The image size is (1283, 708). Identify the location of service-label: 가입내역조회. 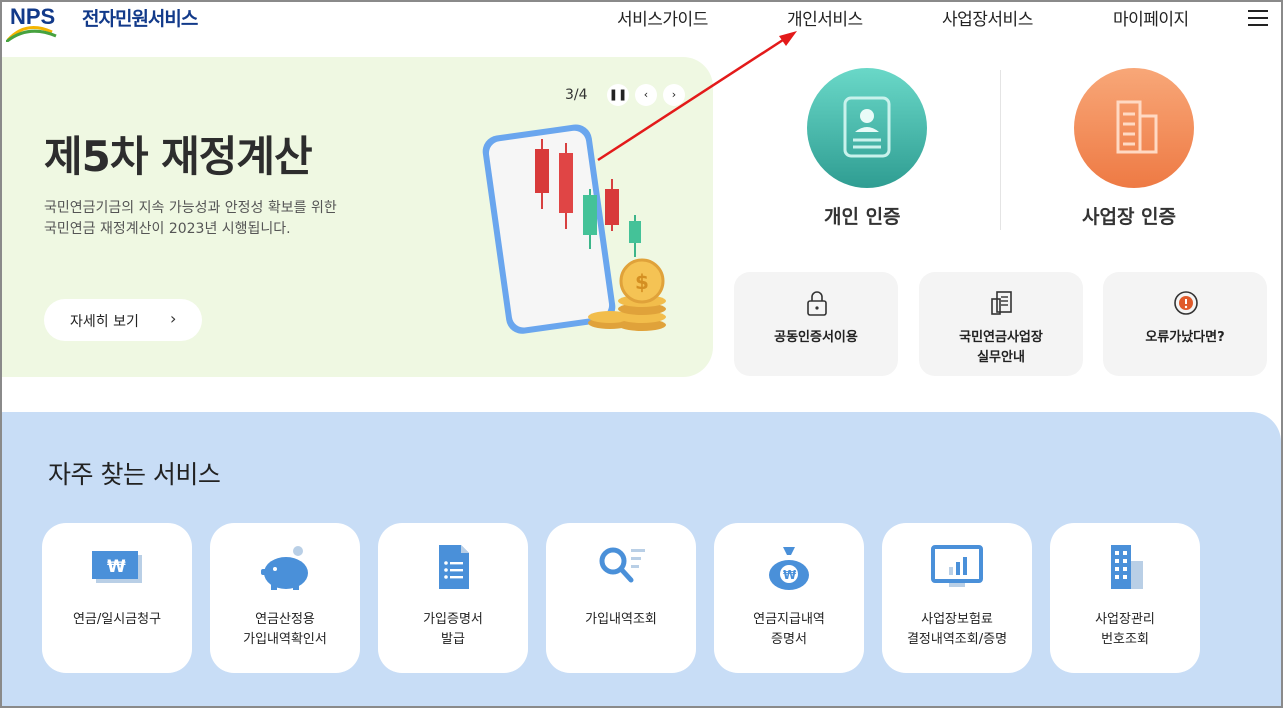
(621, 619).